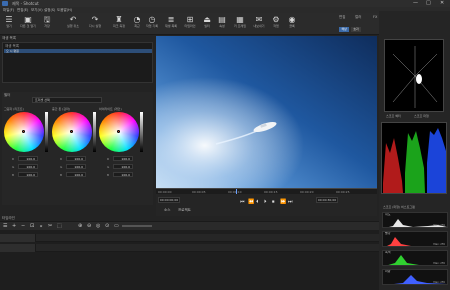 The width and height of the screenshot is (450, 290). I want to click on keyframes-icon: ▦, so click(240, 19).